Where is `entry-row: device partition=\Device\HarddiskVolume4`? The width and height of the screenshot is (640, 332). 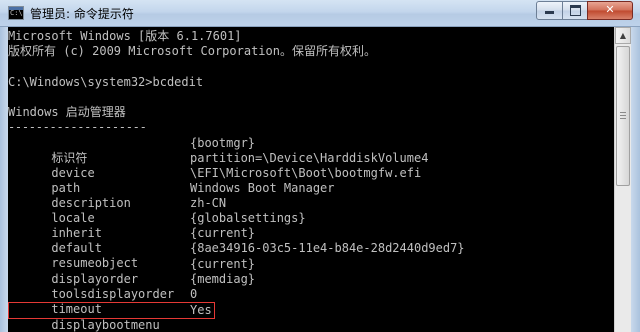 entry-row: device partition=\Device\HarddiskVolume4 is located at coordinates (218, 165).